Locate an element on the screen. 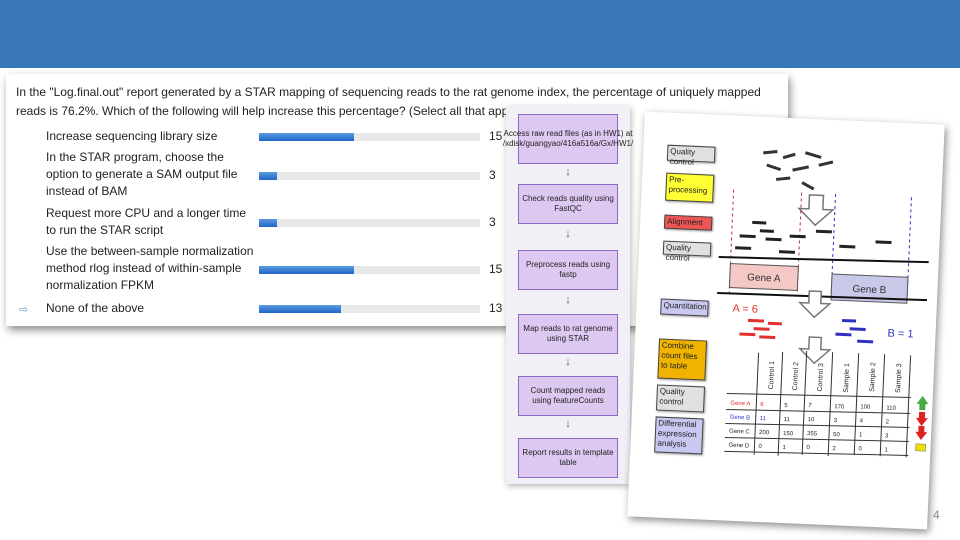  poll-option-4-bar-fill is located at coordinates (307, 270).